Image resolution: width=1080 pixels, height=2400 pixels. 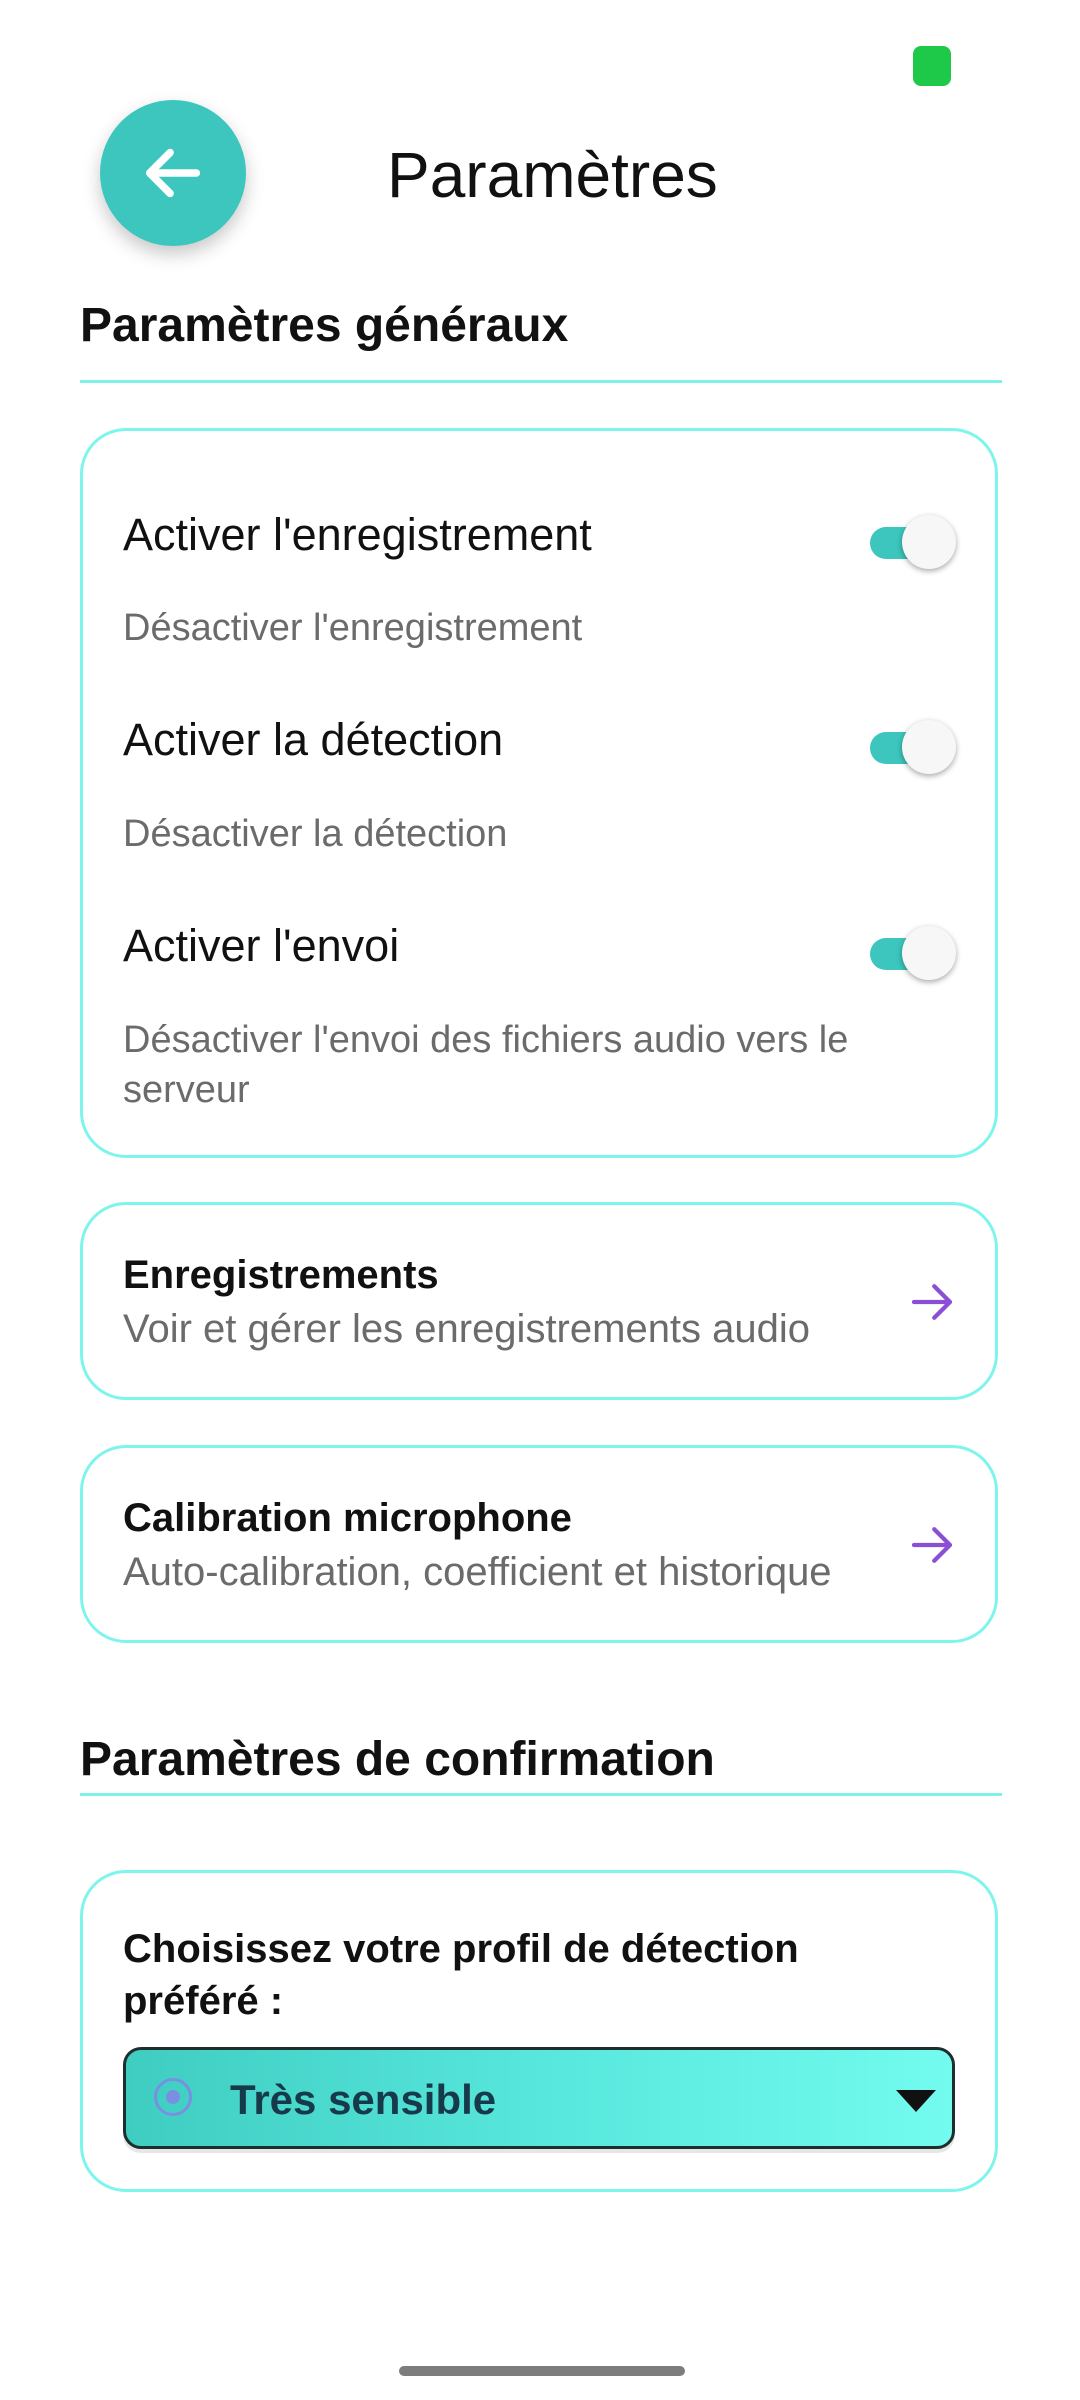 I want to click on caret-down-icon, so click(x=916, y=2101).